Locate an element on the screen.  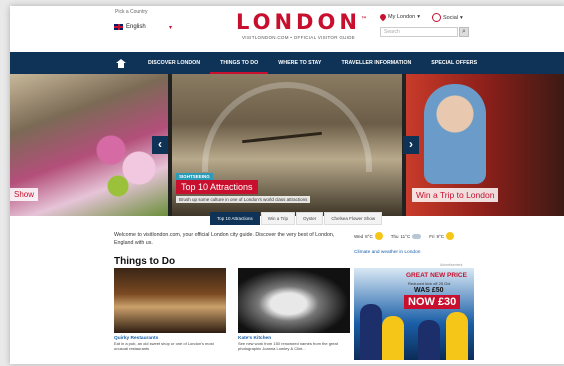
home-icon is located at coordinates (121, 63).